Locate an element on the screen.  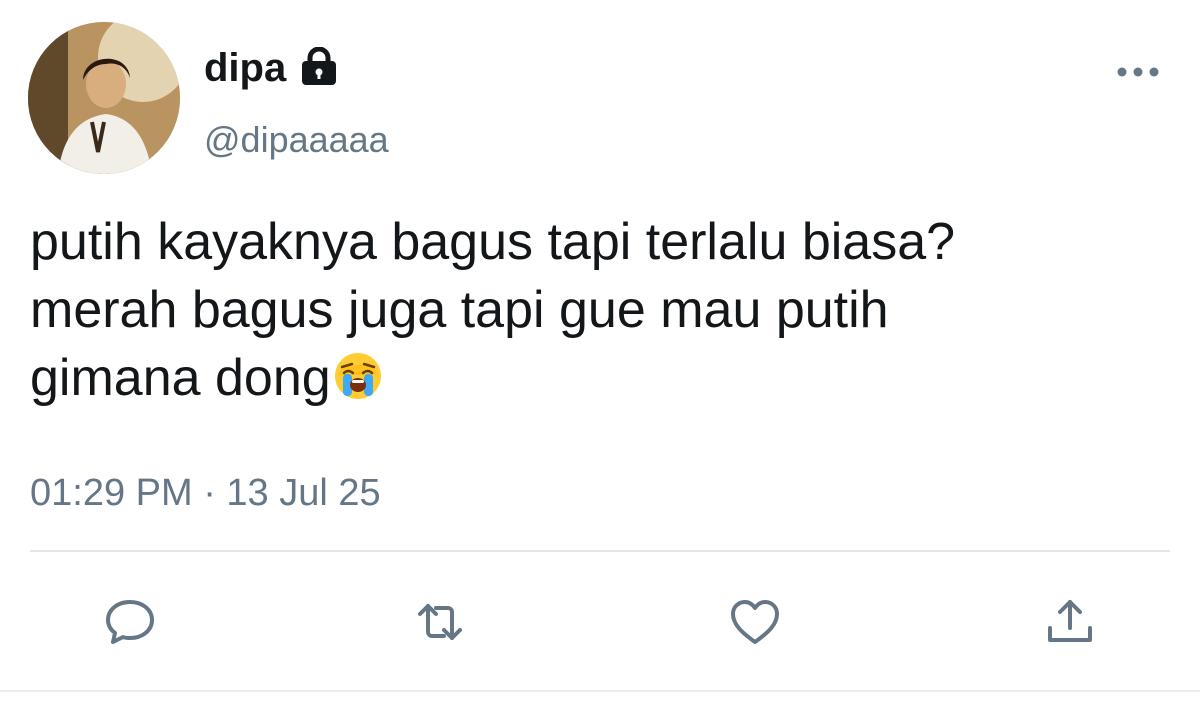
tweet-line-2: merah bagus juga tapi gue mau putih is located at coordinates (459, 310).